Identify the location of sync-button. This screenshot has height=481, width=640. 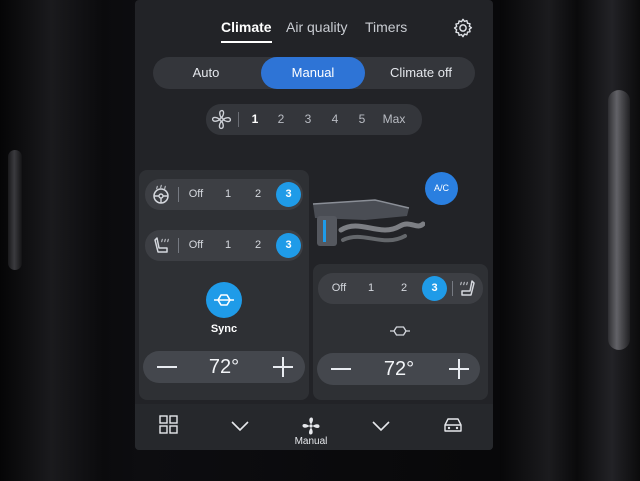
(224, 300).